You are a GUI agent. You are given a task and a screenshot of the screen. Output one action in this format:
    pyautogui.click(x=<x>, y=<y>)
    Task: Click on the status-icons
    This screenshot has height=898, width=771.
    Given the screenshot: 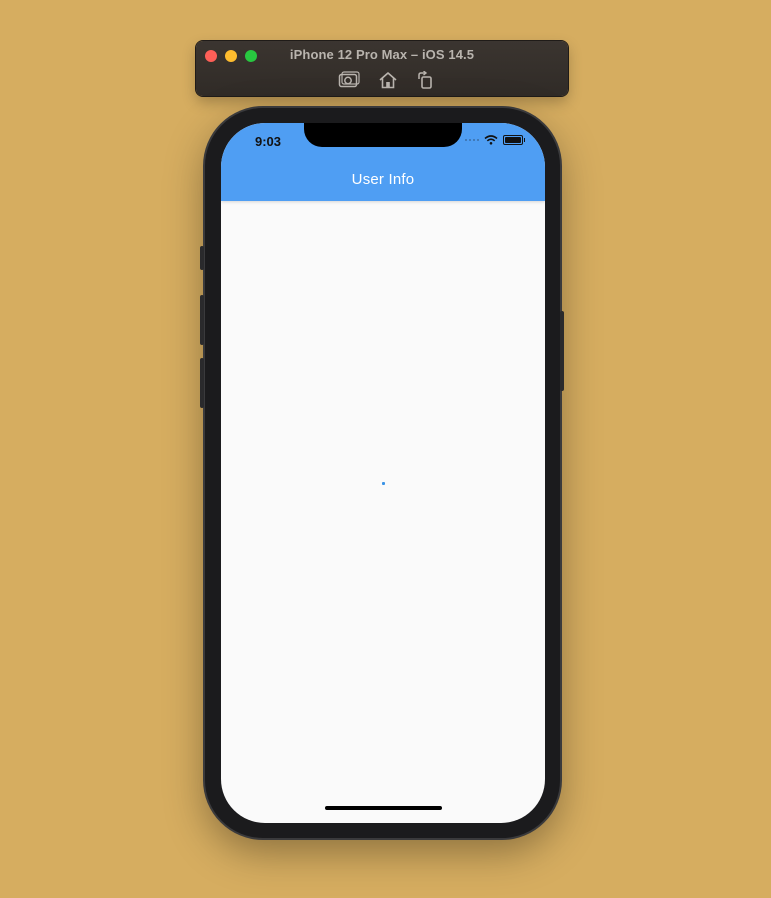 What is the action you would take?
    pyautogui.click(x=495, y=140)
    